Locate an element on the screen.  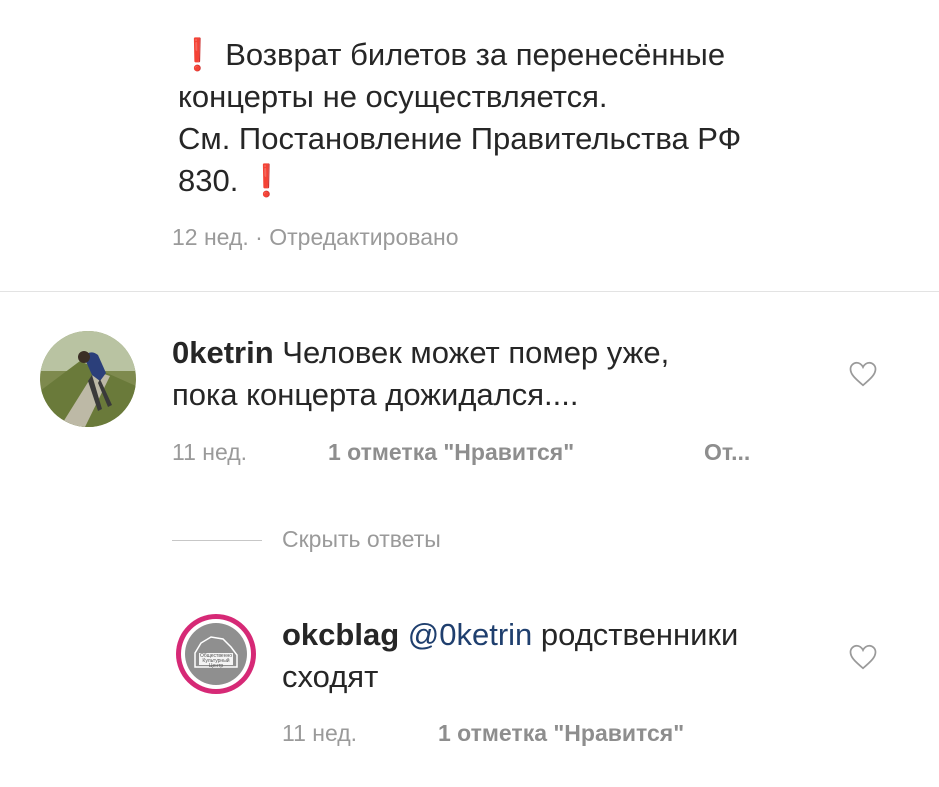
like-comment-button is located at coordinates (863, 376).